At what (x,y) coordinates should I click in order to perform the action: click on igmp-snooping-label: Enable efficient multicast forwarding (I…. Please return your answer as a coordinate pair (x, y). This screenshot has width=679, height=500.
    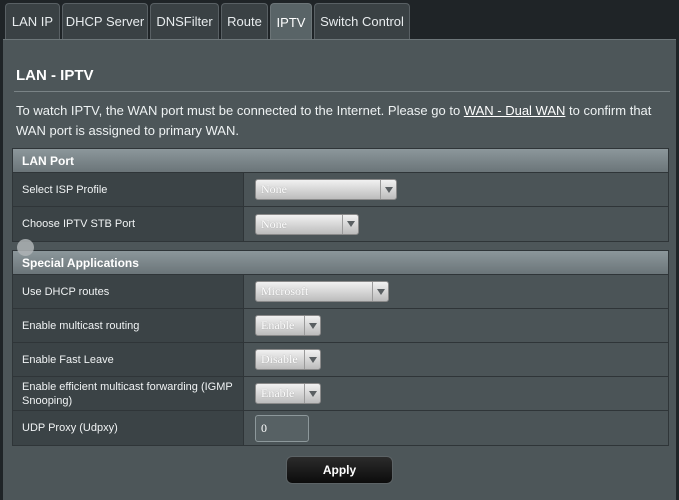
    Looking at the image, I should click on (128, 393).